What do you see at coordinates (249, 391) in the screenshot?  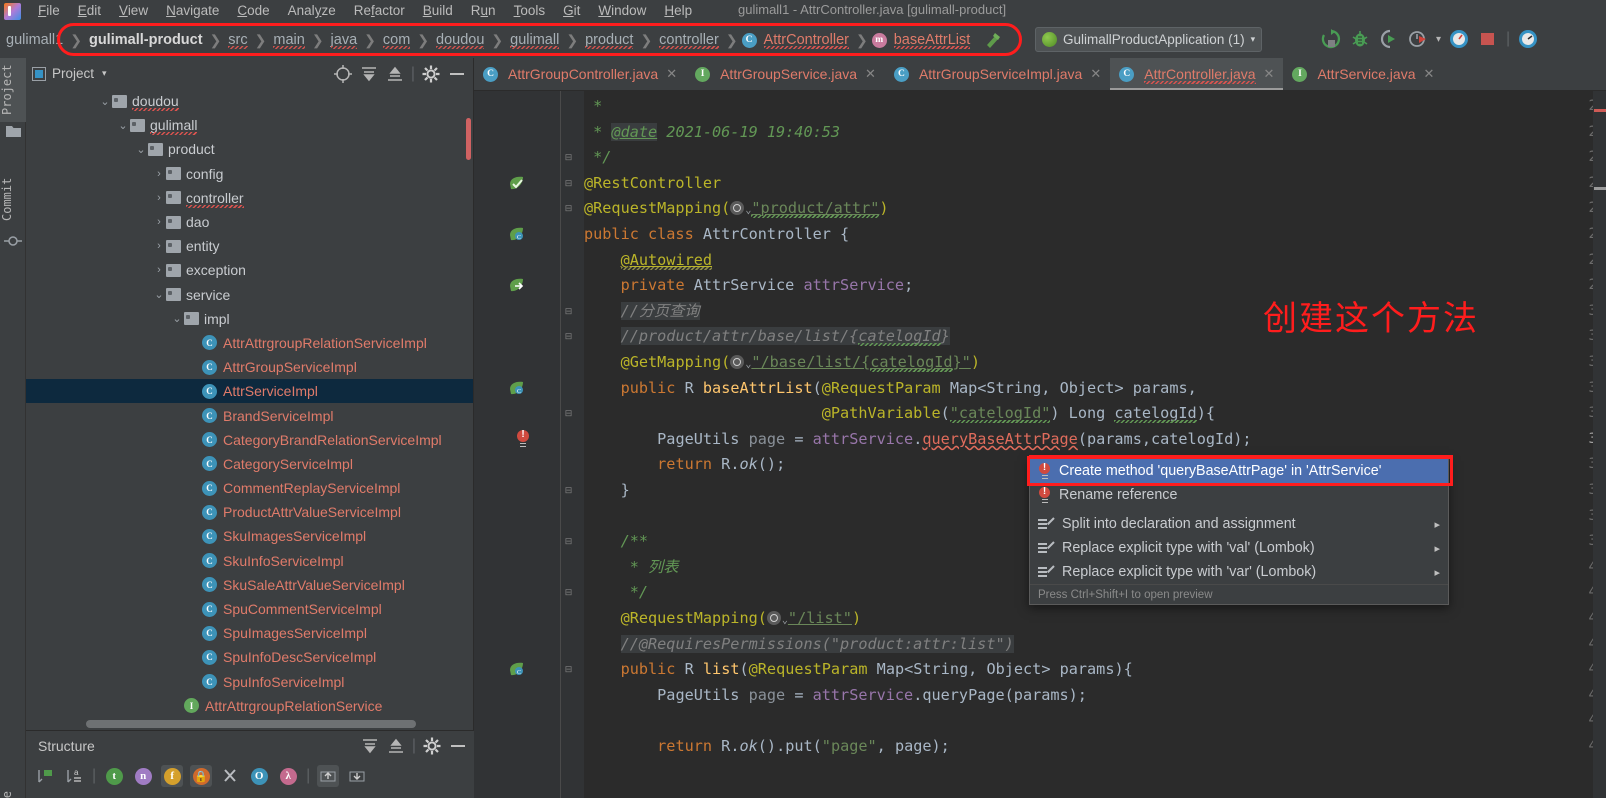 I see `tree-node: C AttrServiceImpl` at bounding box center [249, 391].